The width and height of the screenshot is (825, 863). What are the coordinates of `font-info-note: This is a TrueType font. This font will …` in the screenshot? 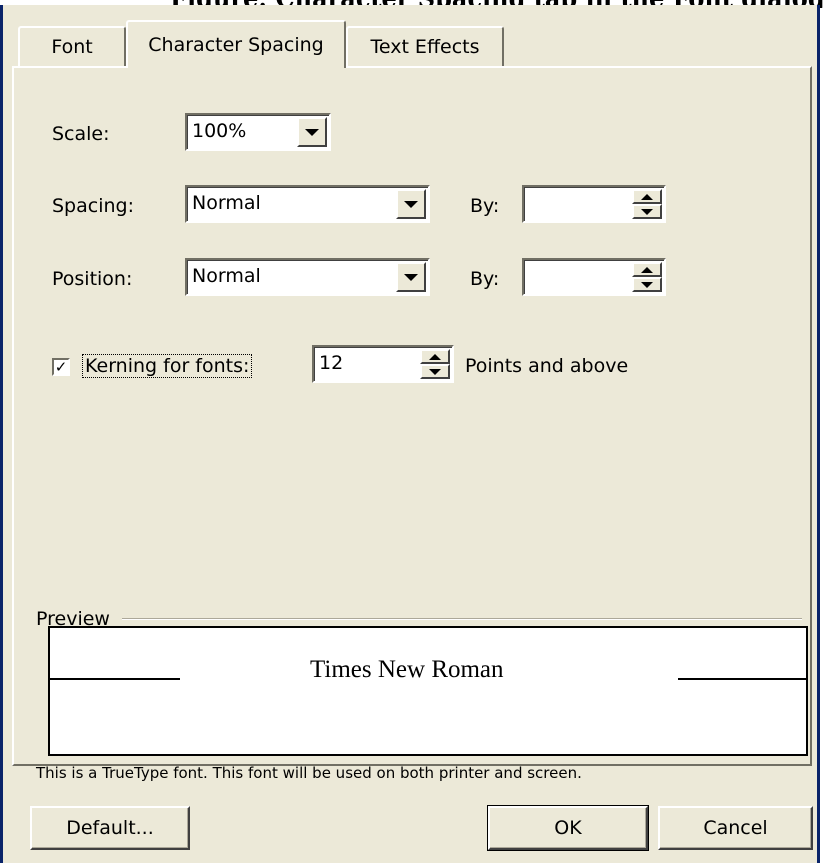 It's located at (309, 773).